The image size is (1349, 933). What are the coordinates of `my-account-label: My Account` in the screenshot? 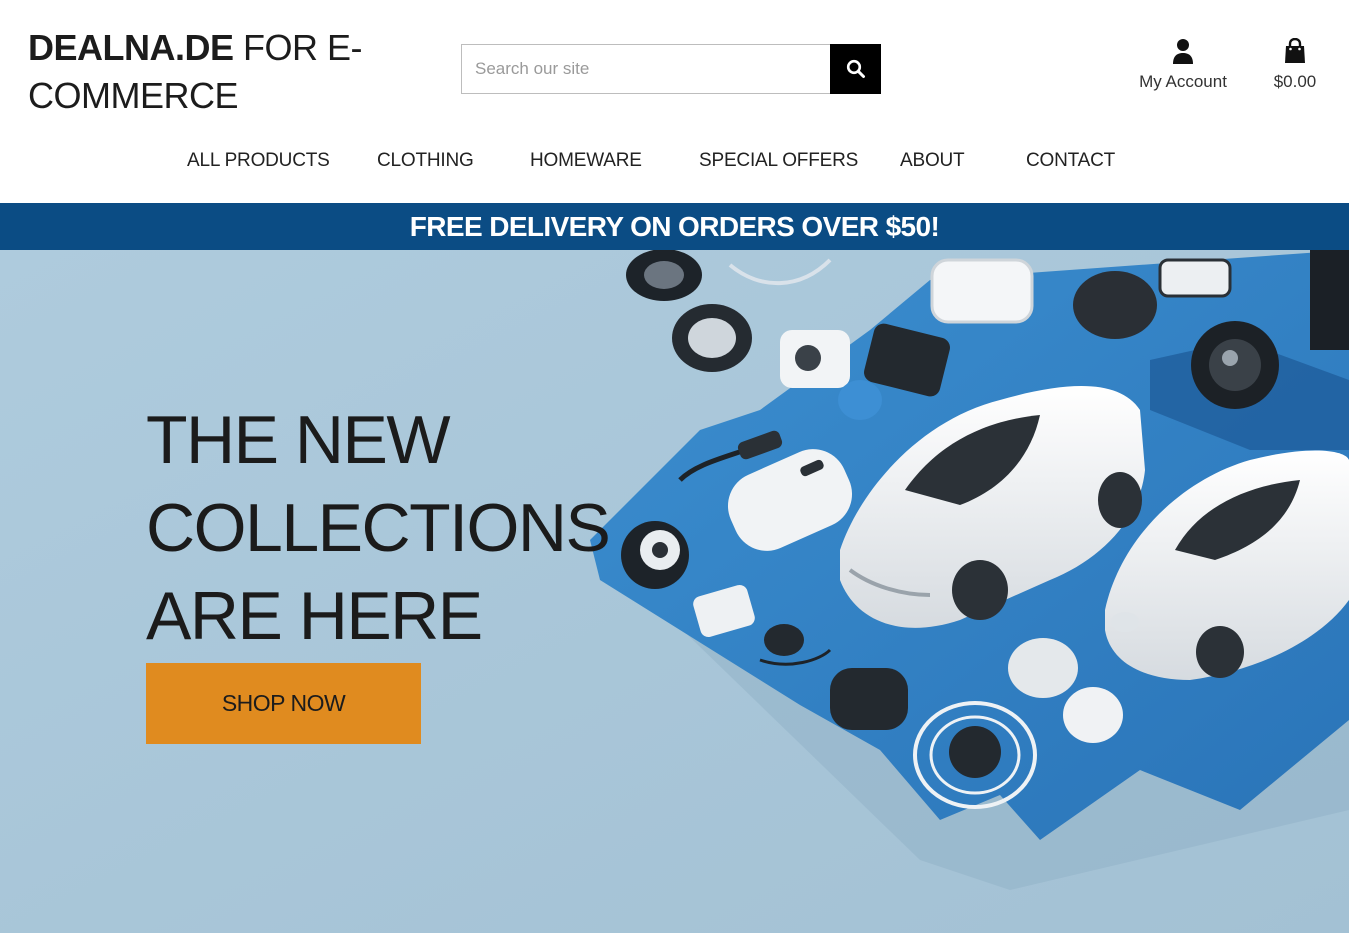 It's located at (1183, 81).